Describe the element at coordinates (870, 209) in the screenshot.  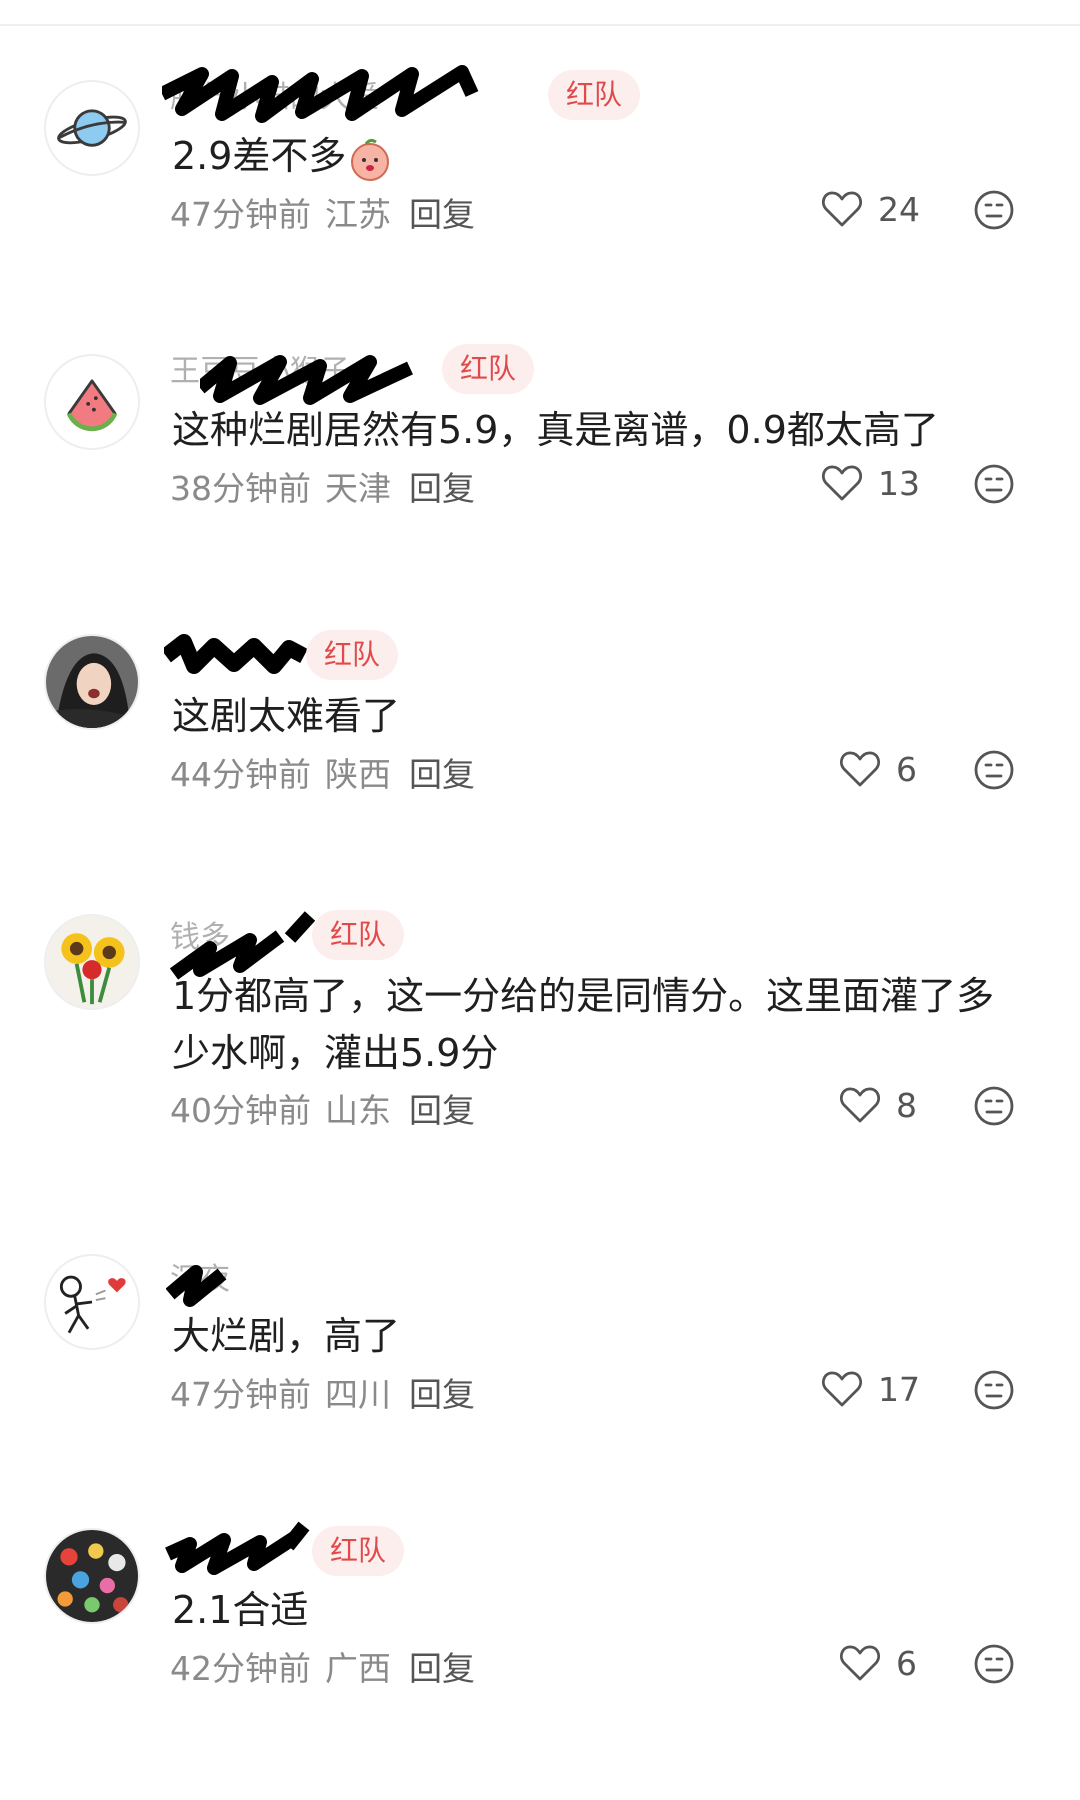
I see `like-button: 24` at that location.